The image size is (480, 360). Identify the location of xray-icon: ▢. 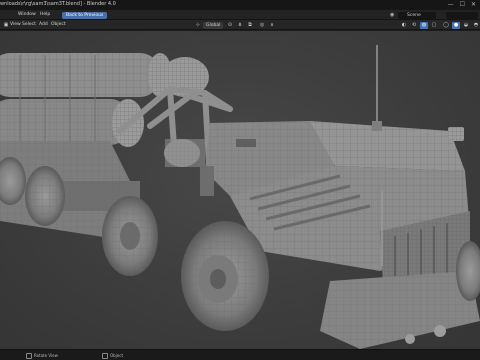
(434, 25).